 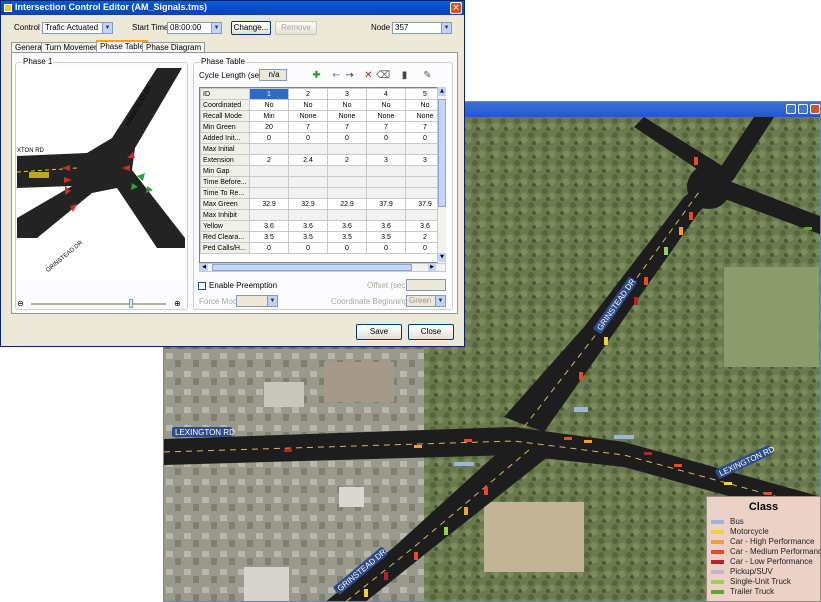 What do you see at coordinates (316, 75) in the screenshot?
I see `add-phase-icon: ✚` at bounding box center [316, 75].